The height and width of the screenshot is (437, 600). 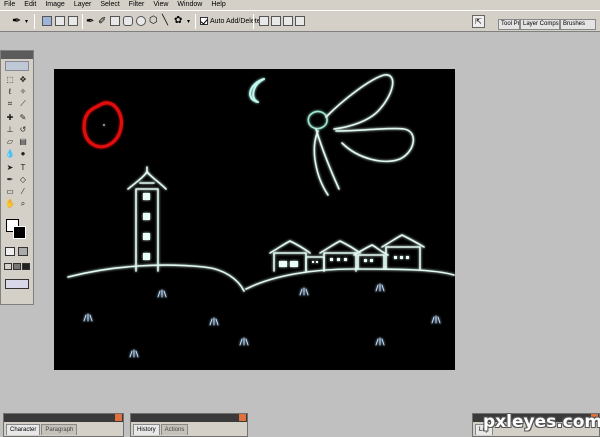 What do you see at coordinates (23, 118) in the screenshot?
I see `brush-icon: ✎` at bounding box center [23, 118].